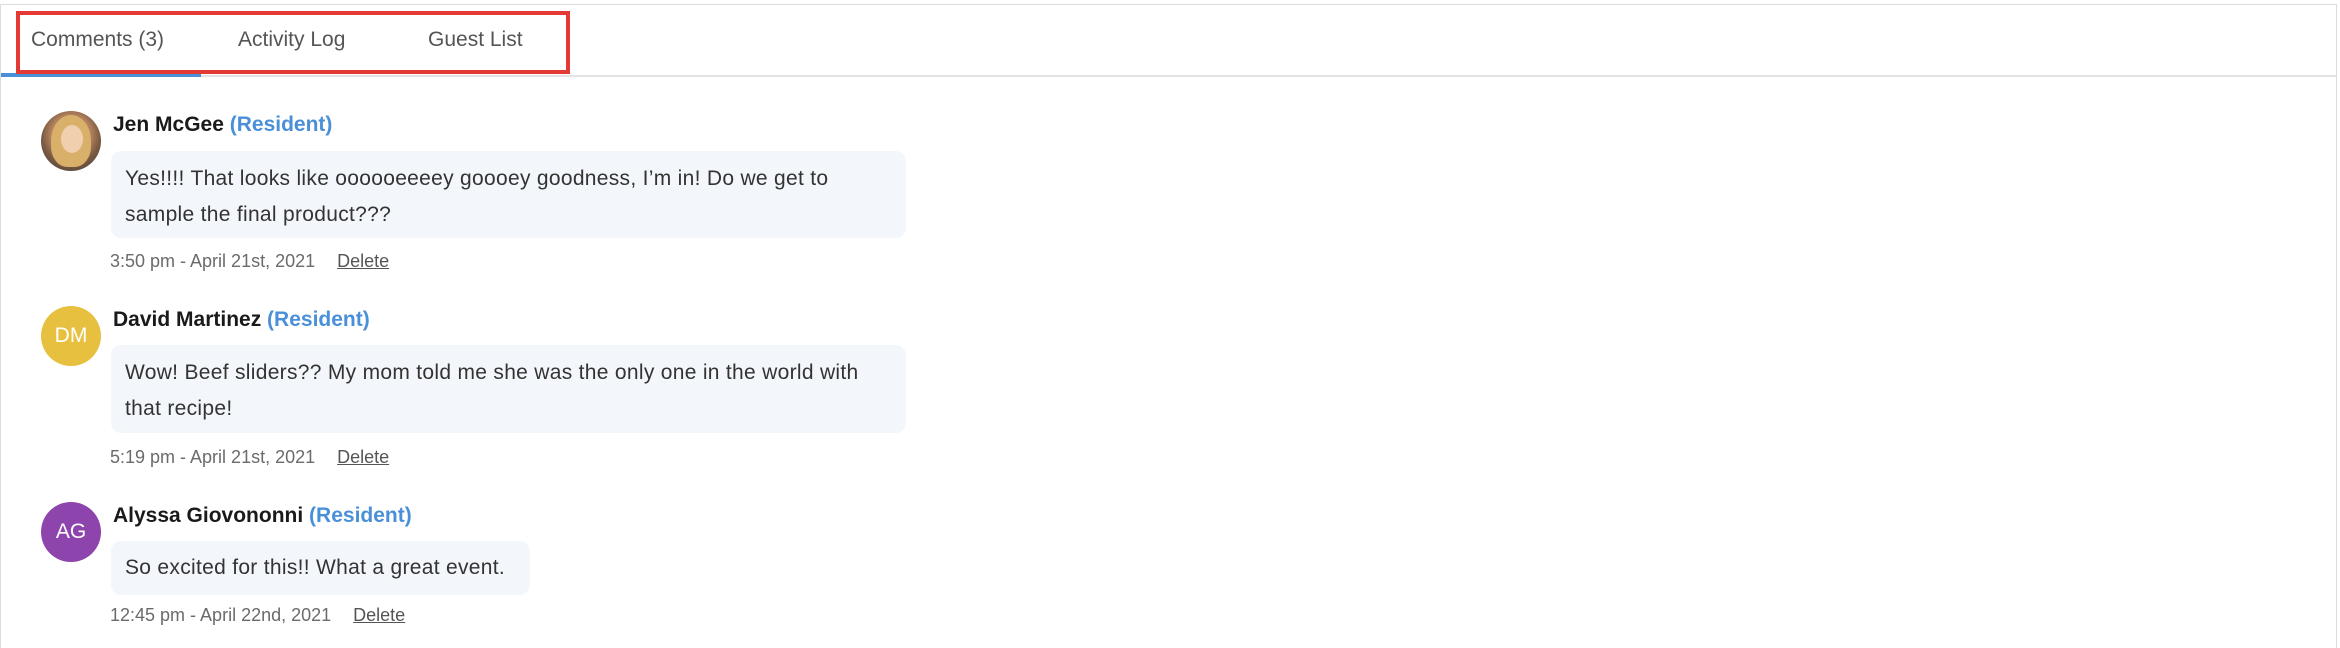  Describe the element at coordinates (101, 75) in the screenshot. I see `active-tab-indicator` at that location.